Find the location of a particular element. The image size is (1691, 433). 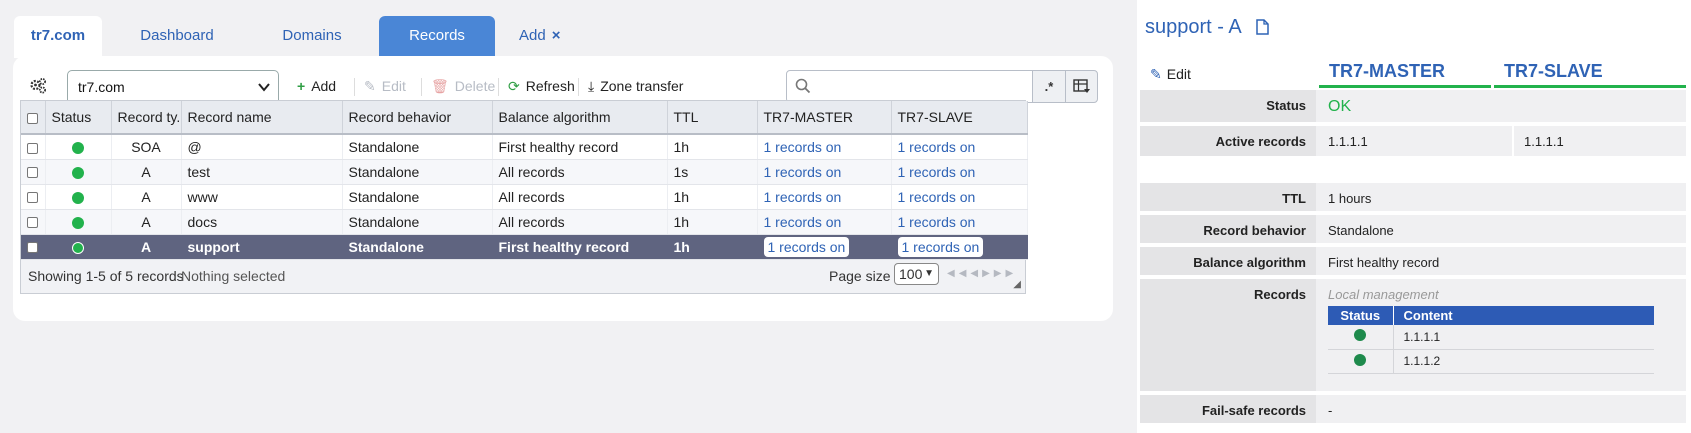

regex-toggle-button: .* is located at coordinates (1049, 86).